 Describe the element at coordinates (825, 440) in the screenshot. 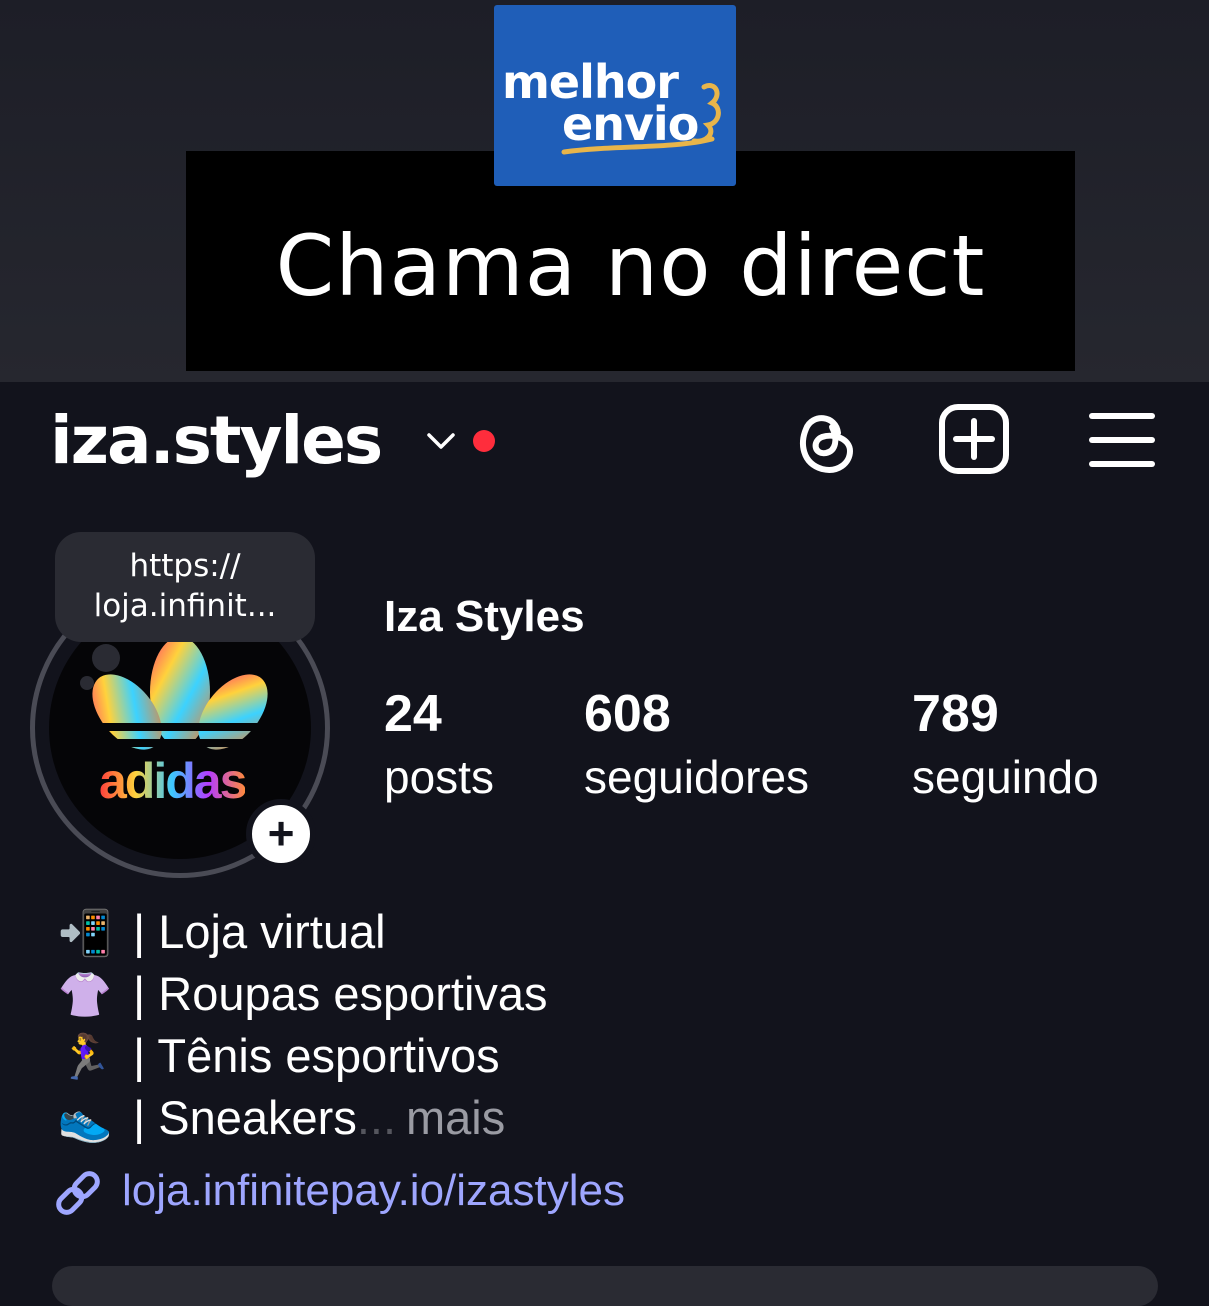

I see `threads-icon` at that location.